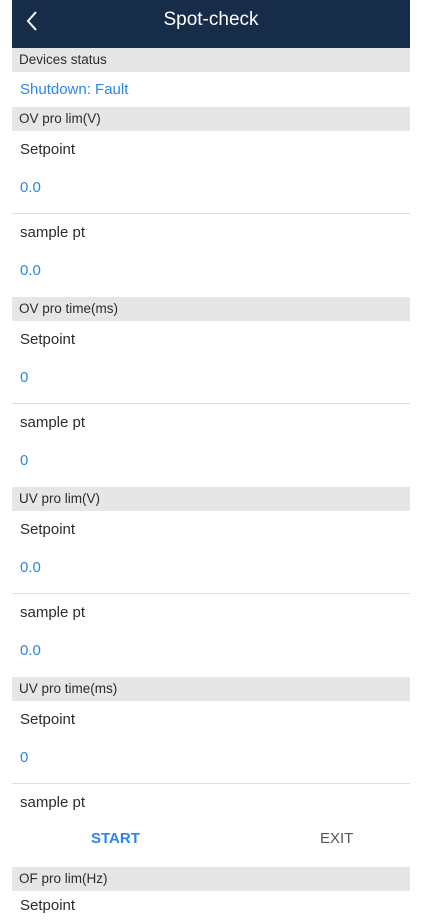  What do you see at coordinates (211, 309) in the screenshot?
I see `section-header-ov-pro-time: OV pro time(ms)` at bounding box center [211, 309].